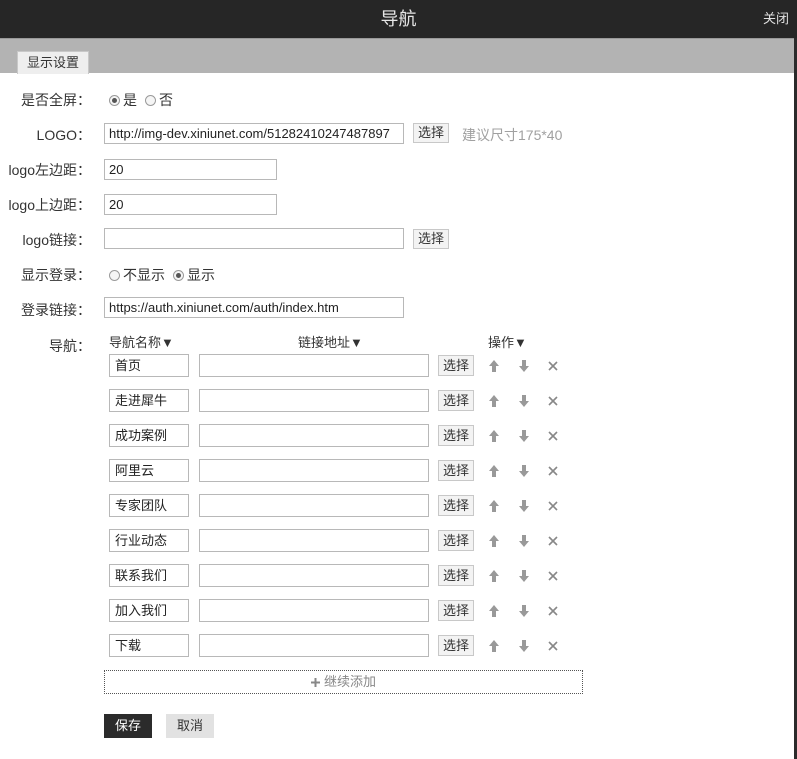 The image size is (797, 759). Describe the element at coordinates (254, 307) in the screenshot. I see `login-link-input: https://auth.xiniunet.com/auth/index.htm` at that location.